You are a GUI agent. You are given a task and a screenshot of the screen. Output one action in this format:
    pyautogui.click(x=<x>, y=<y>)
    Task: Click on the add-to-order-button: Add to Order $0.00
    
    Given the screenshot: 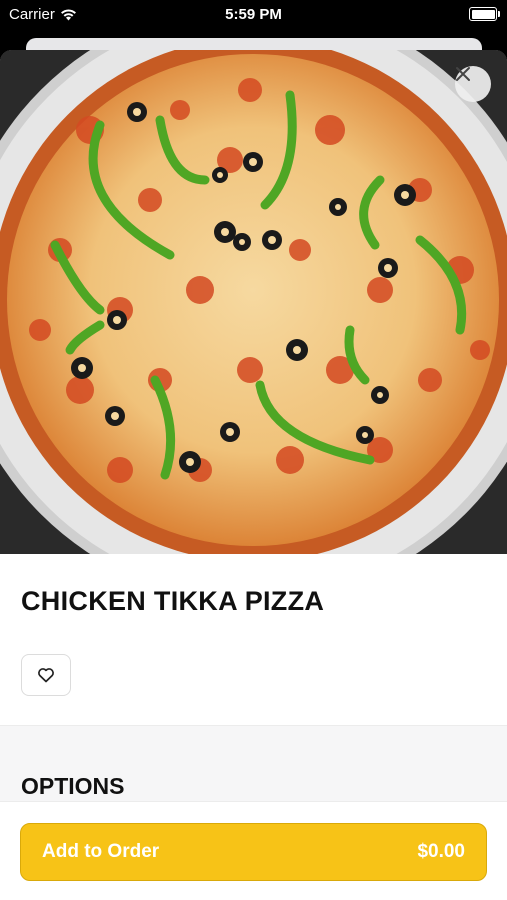 What is the action you would take?
    pyautogui.click(x=253, y=852)
    